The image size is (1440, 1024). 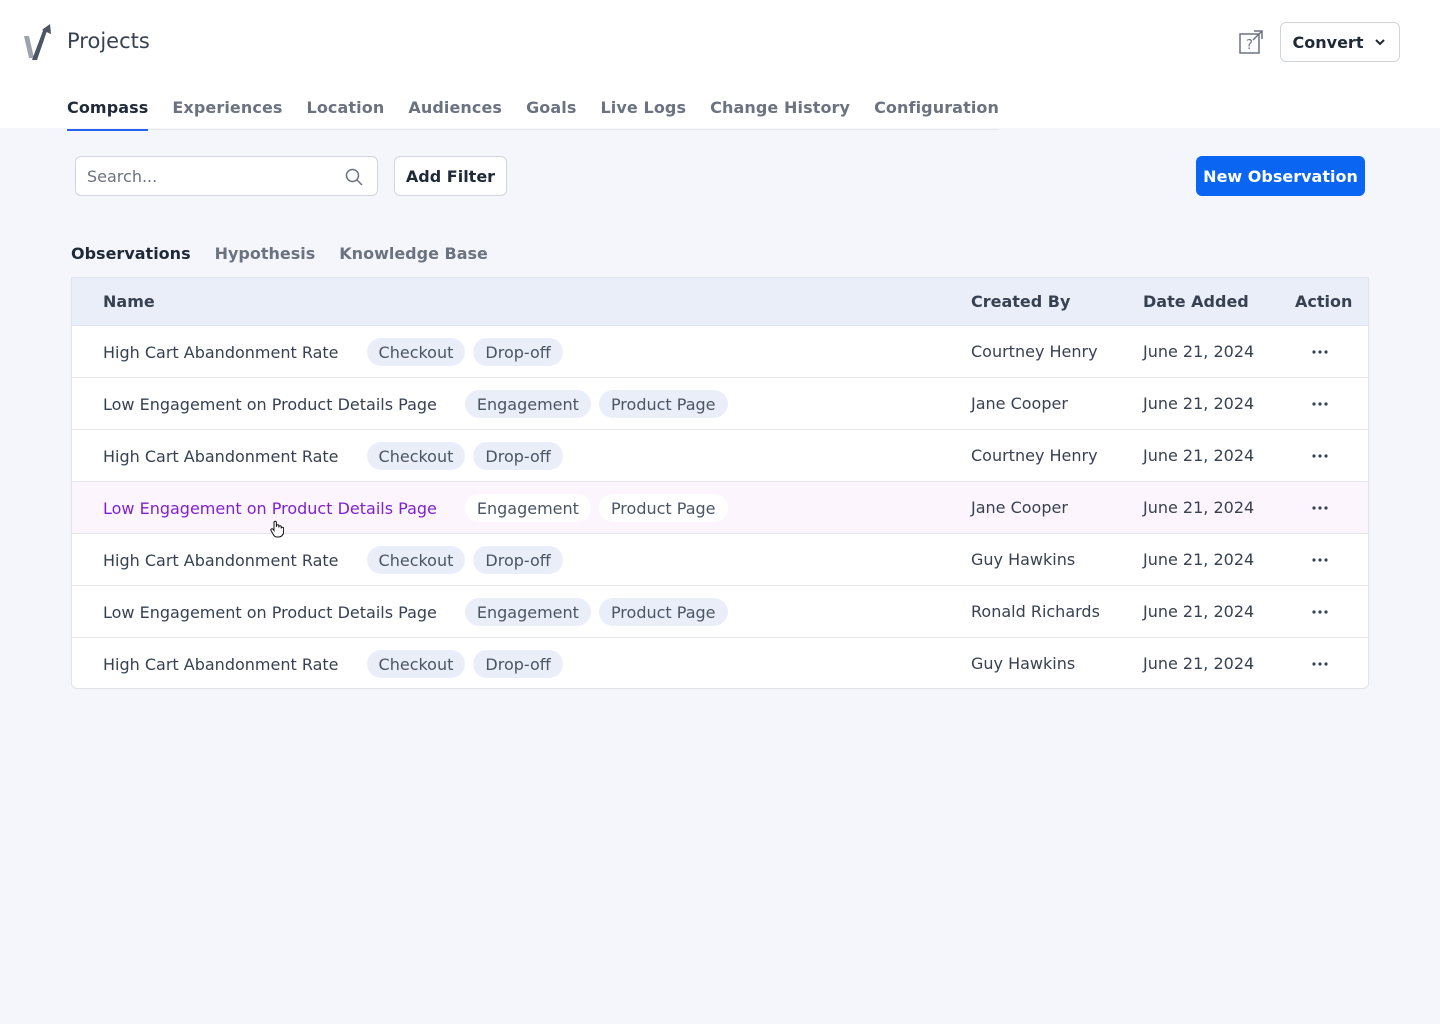 What do you see at coordinates (346, 108) in the screenshot?
I see `tab-location: Location` at bounding box center [346, 108].